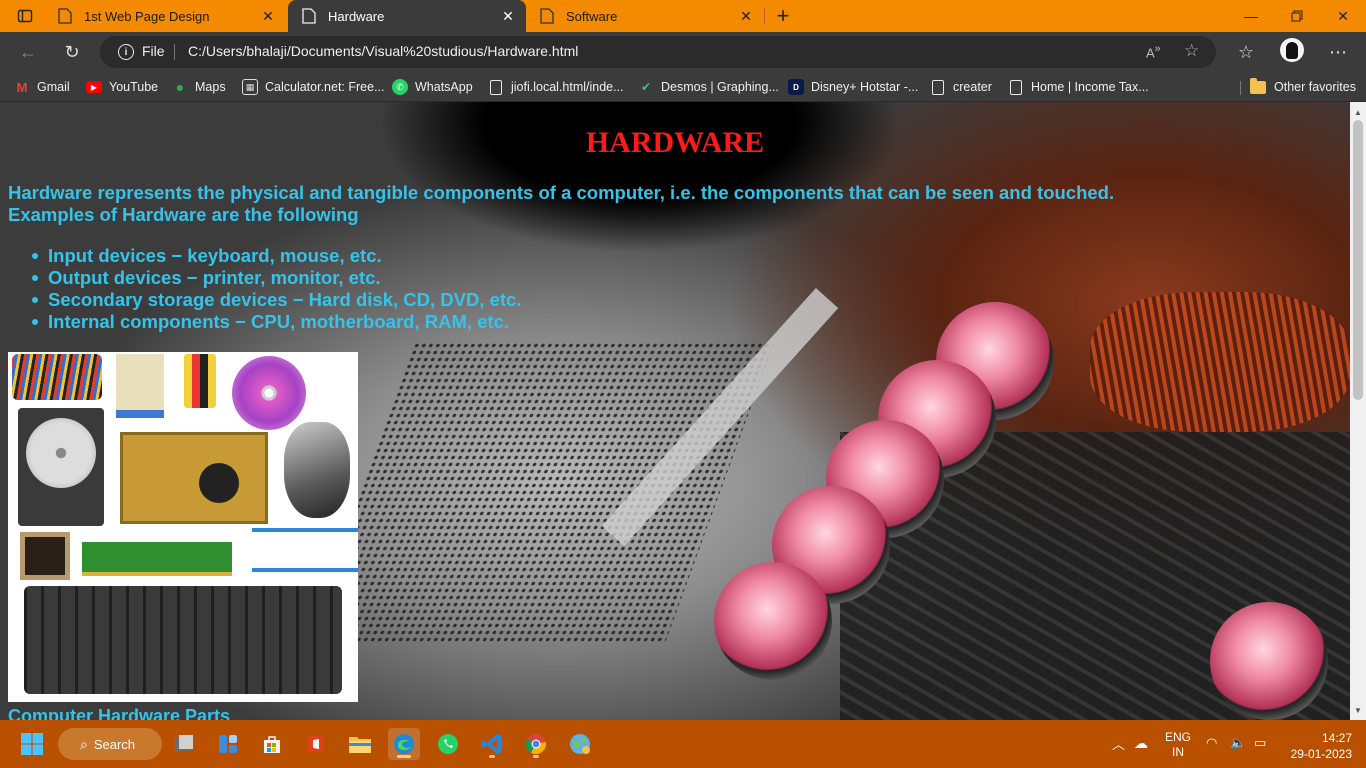 The image size is (1366, 768). I want to click on minimize-button: —, so click(1251, 16).